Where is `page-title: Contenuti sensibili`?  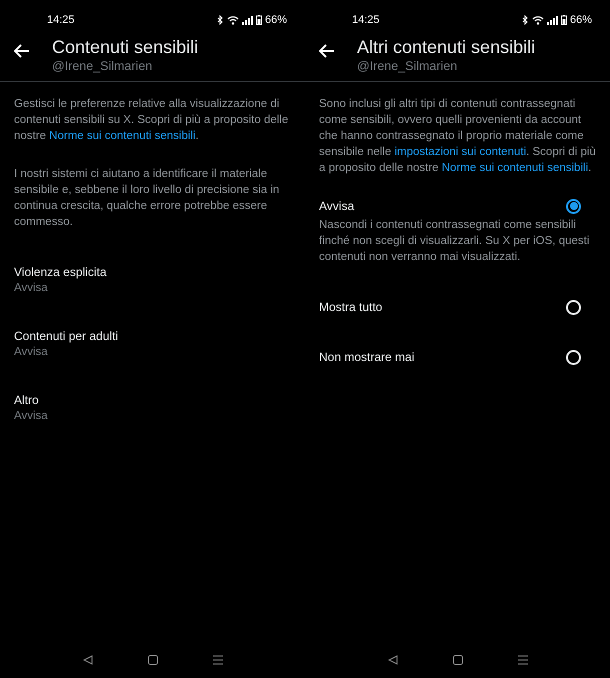 page-title: Contenuti sensibili is located at coordinates (125, 47).